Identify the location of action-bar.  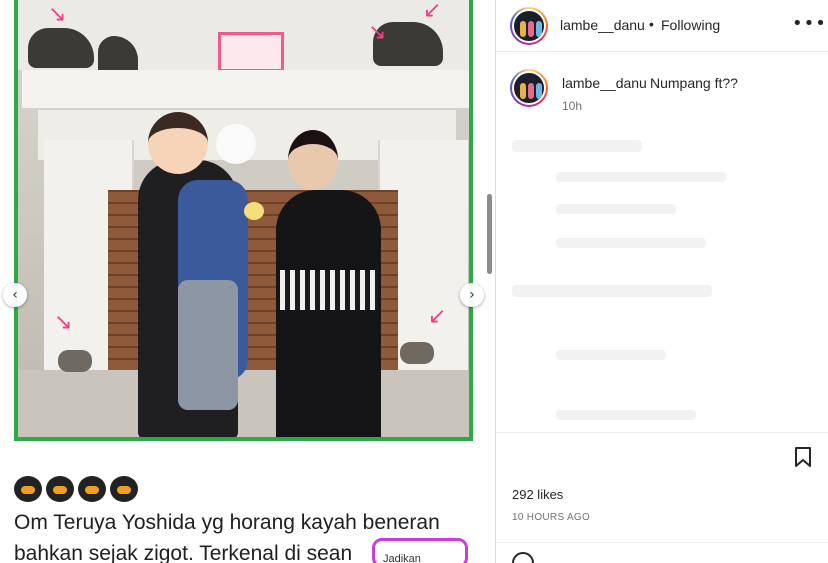
(662, 433).